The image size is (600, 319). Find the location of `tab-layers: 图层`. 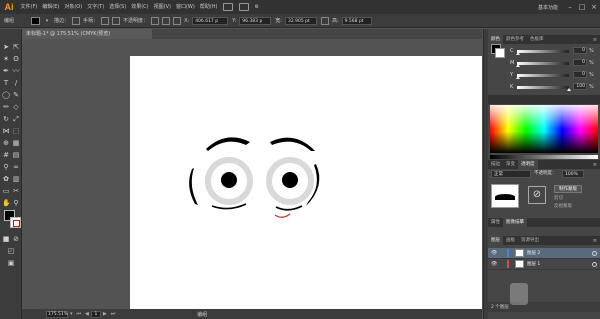

tab-layers: 图层 is located at coordinates (495, 240).